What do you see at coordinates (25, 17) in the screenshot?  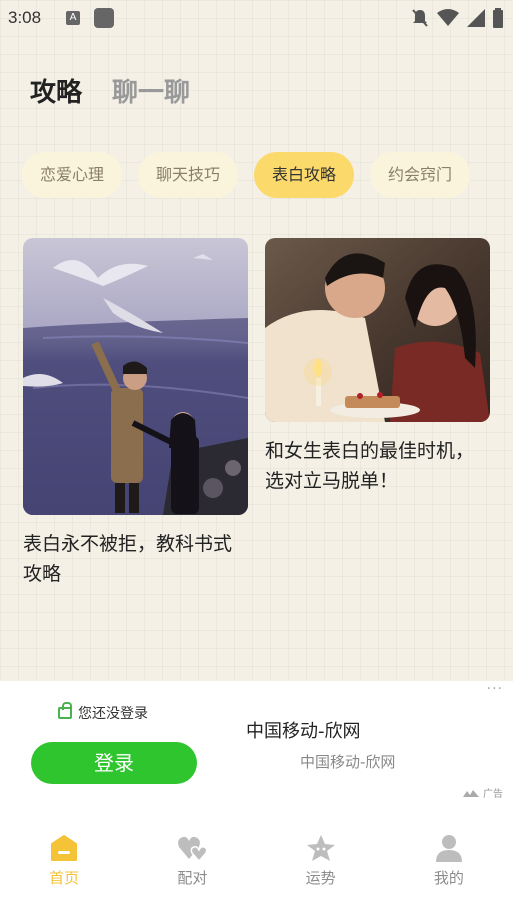 I see `status-time: 3:08` at bounding box center [25, 17].